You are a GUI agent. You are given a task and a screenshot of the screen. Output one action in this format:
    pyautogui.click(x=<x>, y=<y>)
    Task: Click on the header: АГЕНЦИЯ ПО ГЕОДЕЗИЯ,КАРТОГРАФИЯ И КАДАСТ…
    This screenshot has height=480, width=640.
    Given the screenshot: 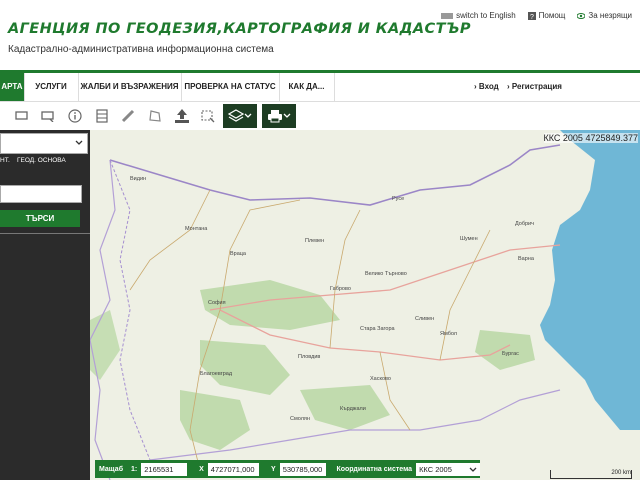 What is the action you would take?
    pyautogui.click(x=320, y=35)
    